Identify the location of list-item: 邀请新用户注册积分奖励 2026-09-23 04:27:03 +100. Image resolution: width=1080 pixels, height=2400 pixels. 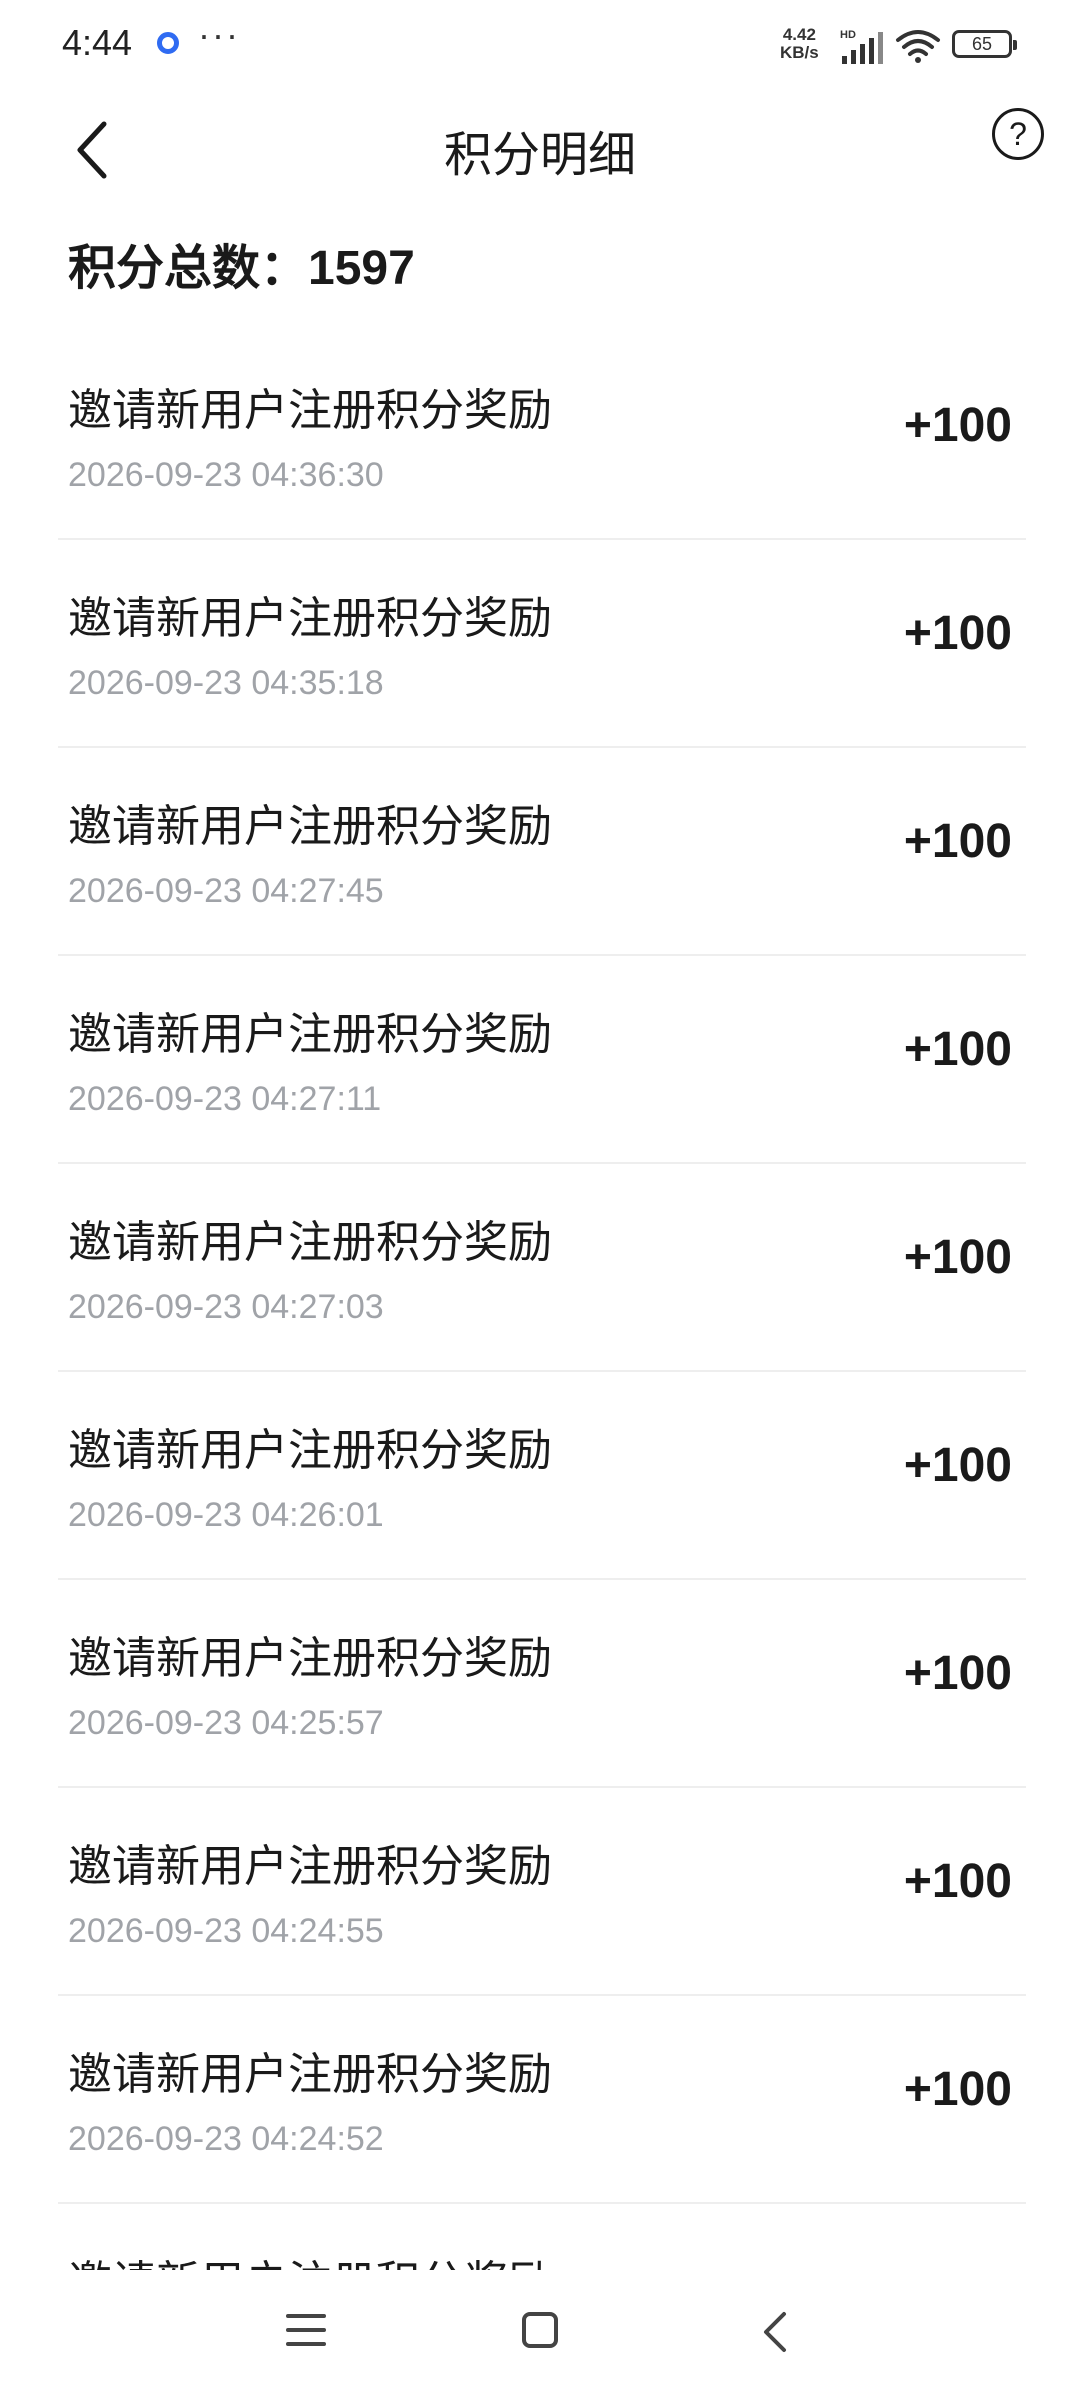
(542, 1268).